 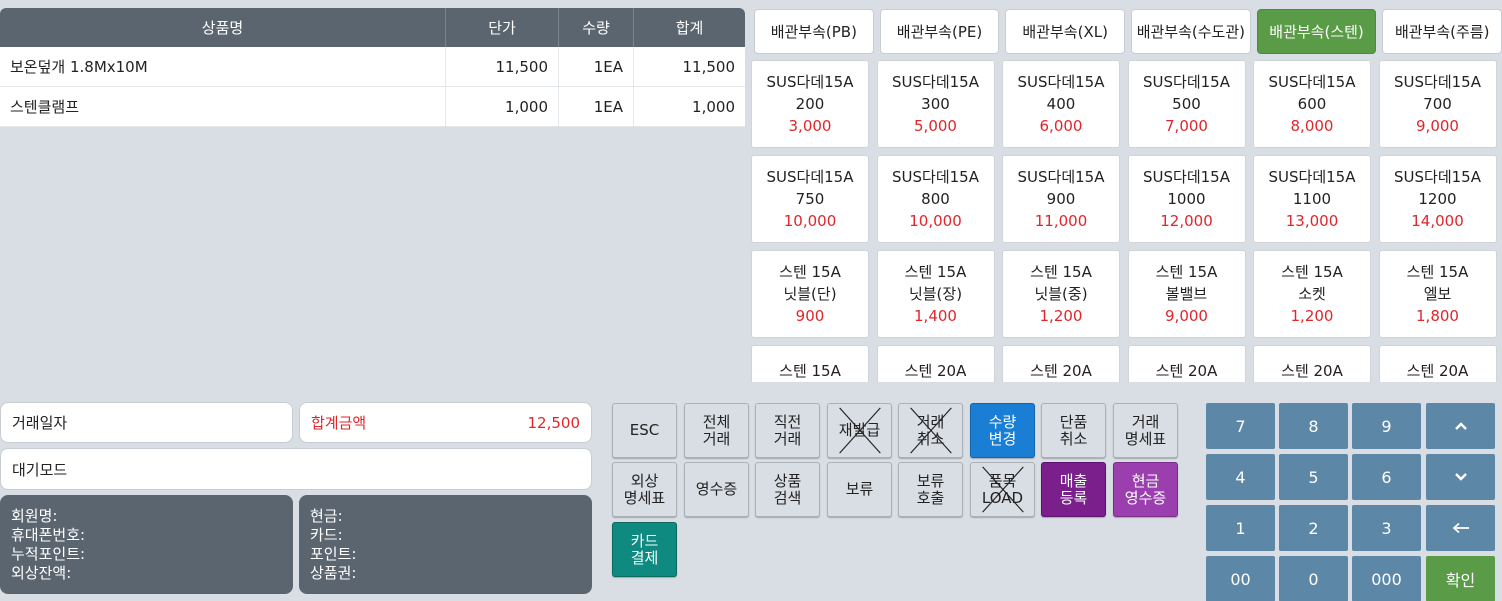 What do you see at coordinates (1065, 31) in the screenshot?
I see `tab-category-xl: 배관부속(XL)` at bounding box center [1065, 31].